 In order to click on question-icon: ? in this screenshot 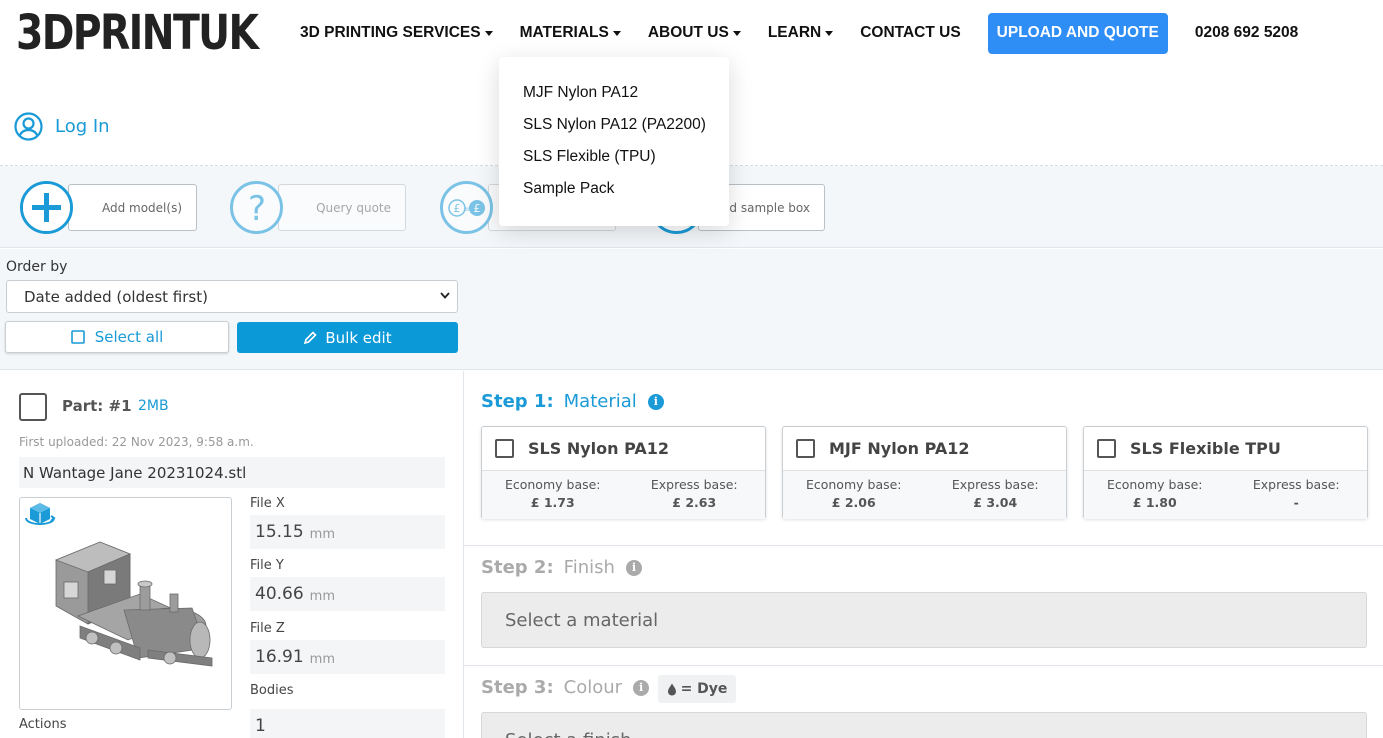, I will do `click(256, 207)`.